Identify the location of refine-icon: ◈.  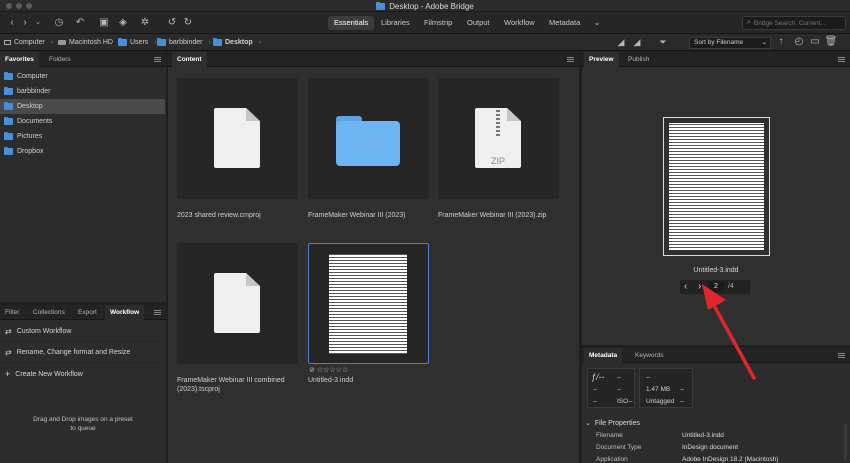
(123, 23).